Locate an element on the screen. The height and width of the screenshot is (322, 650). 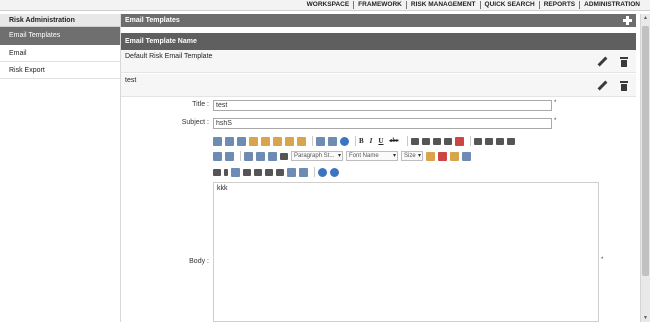
clear-format-icon is located at coordinates (460, 141).